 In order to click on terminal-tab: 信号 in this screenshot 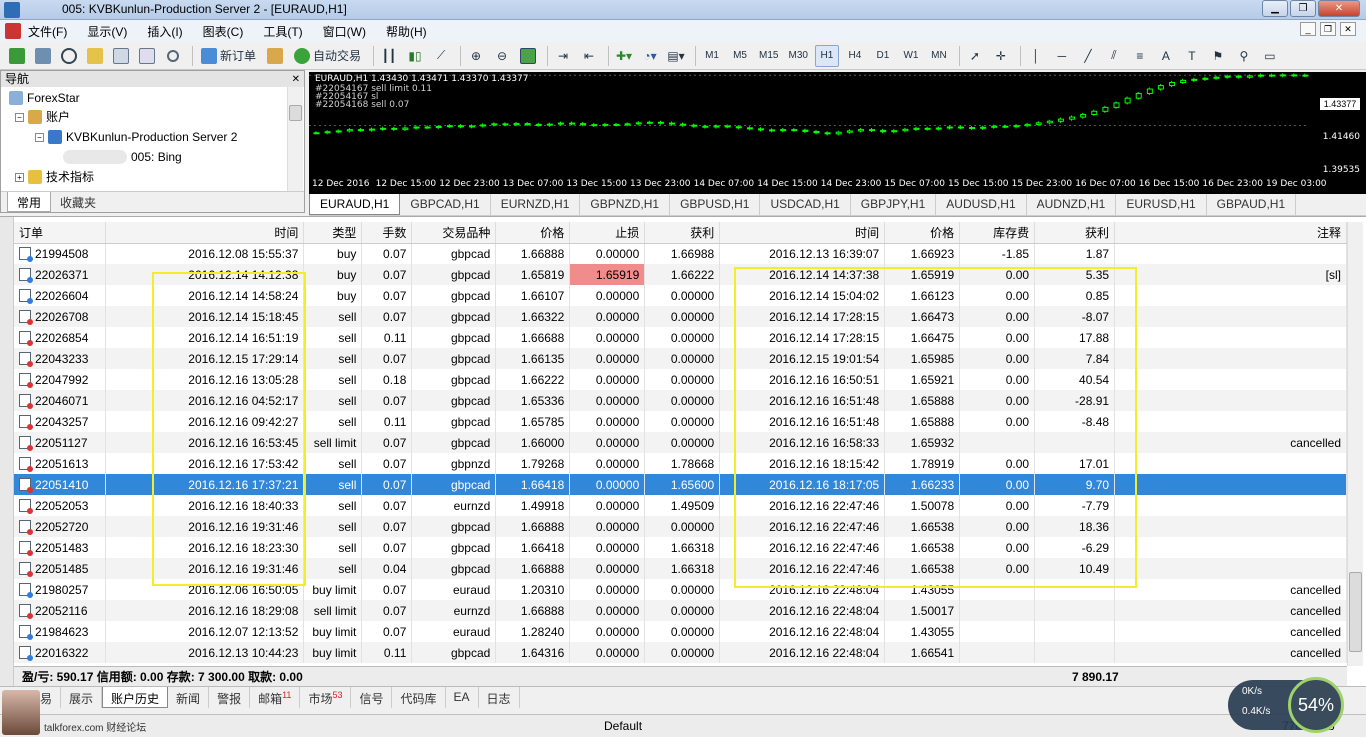, I will do `click(372, 697)`.